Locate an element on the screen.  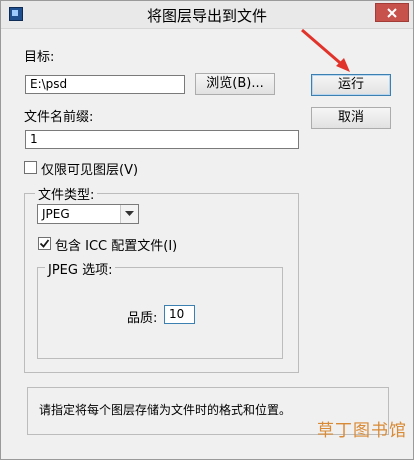
visible-only-label: 仅限可见图层(V) is located at coordinates (90, 170).